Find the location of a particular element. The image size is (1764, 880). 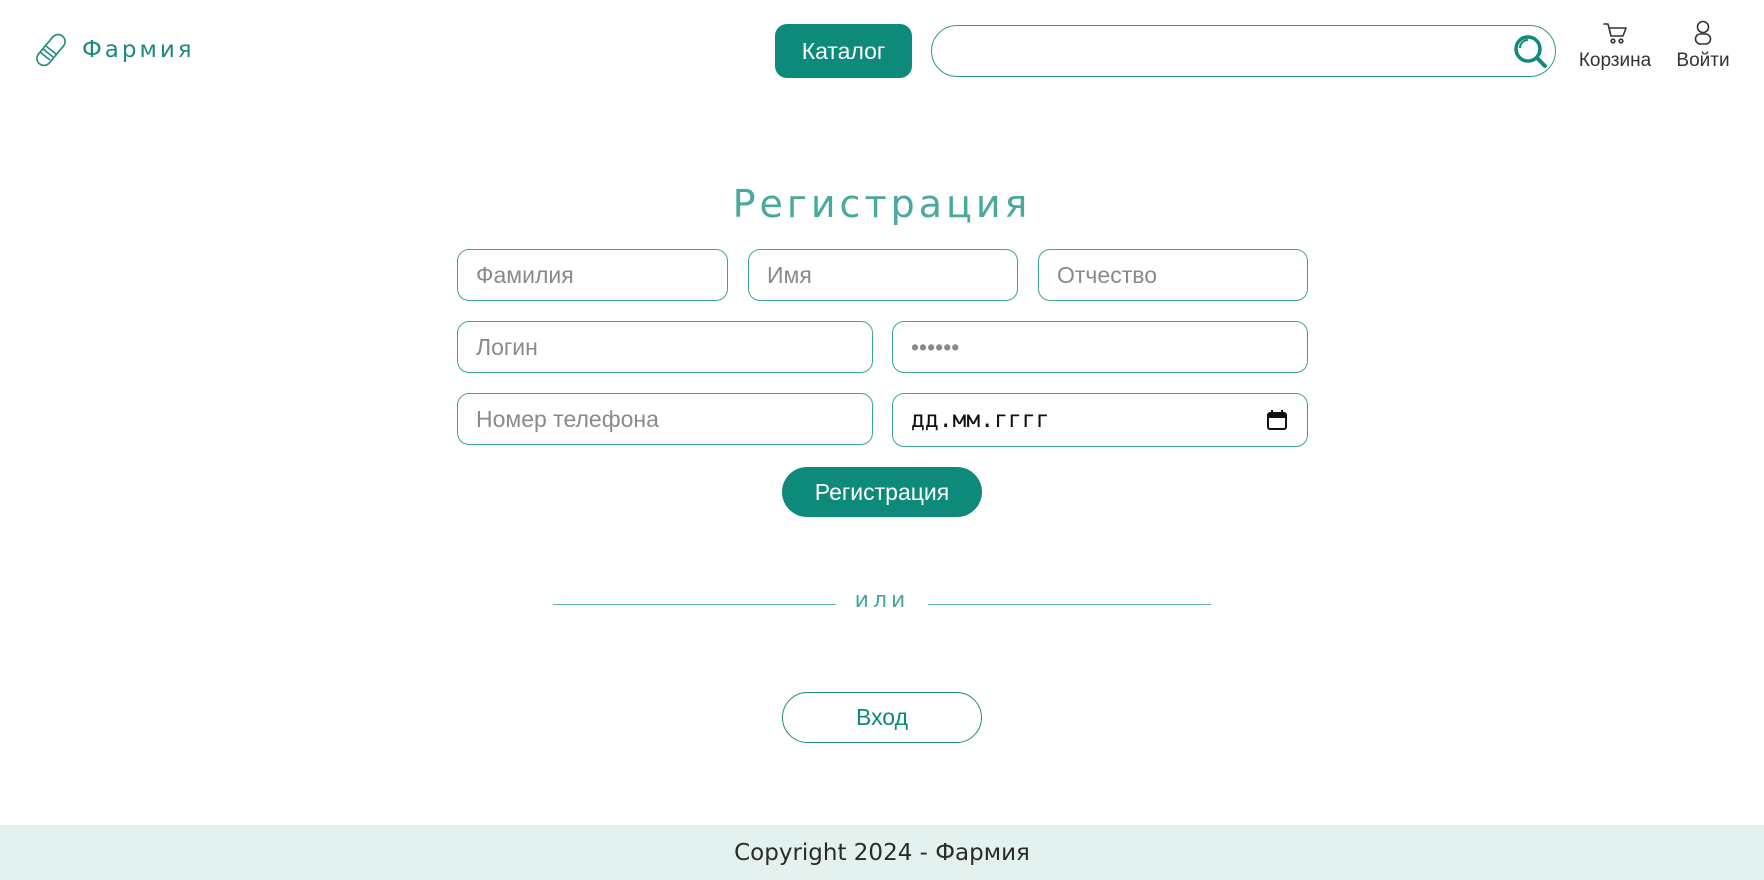

firstname-field is located at coordinates (883, 275).